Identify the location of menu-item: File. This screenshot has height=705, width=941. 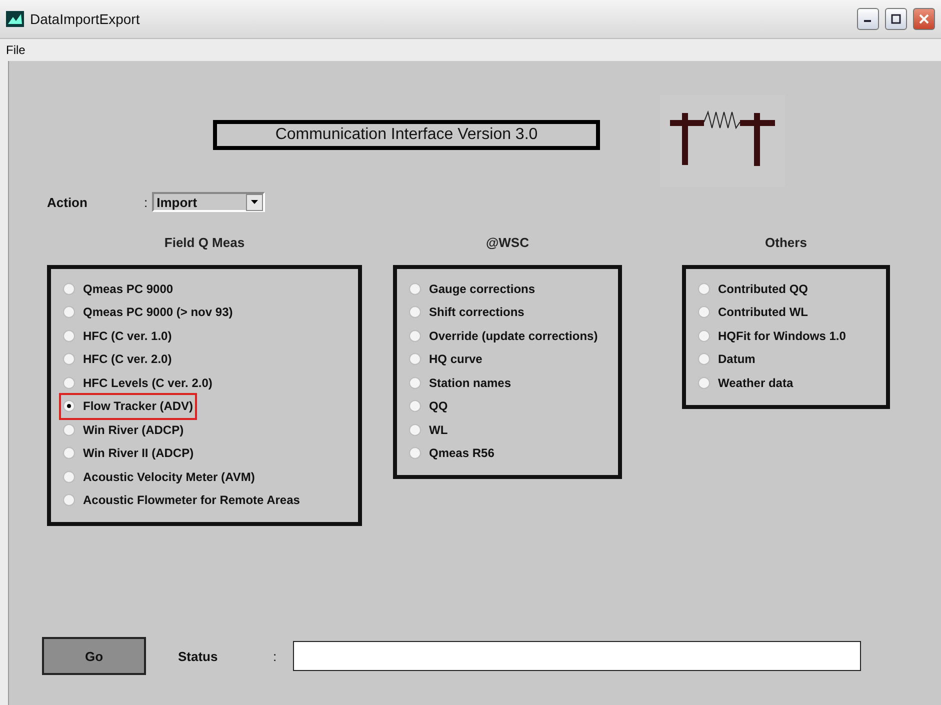
(16, 50).